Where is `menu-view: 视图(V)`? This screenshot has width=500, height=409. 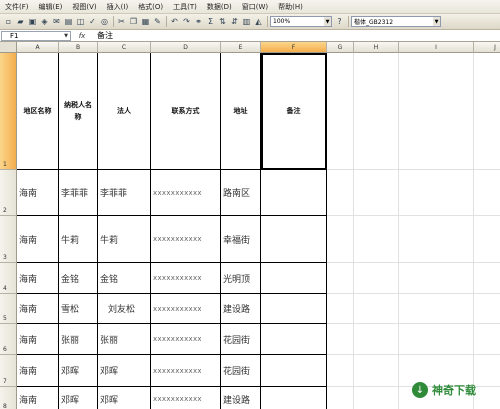
menu-view: 视图(V) is located at coordinates (84, 7).